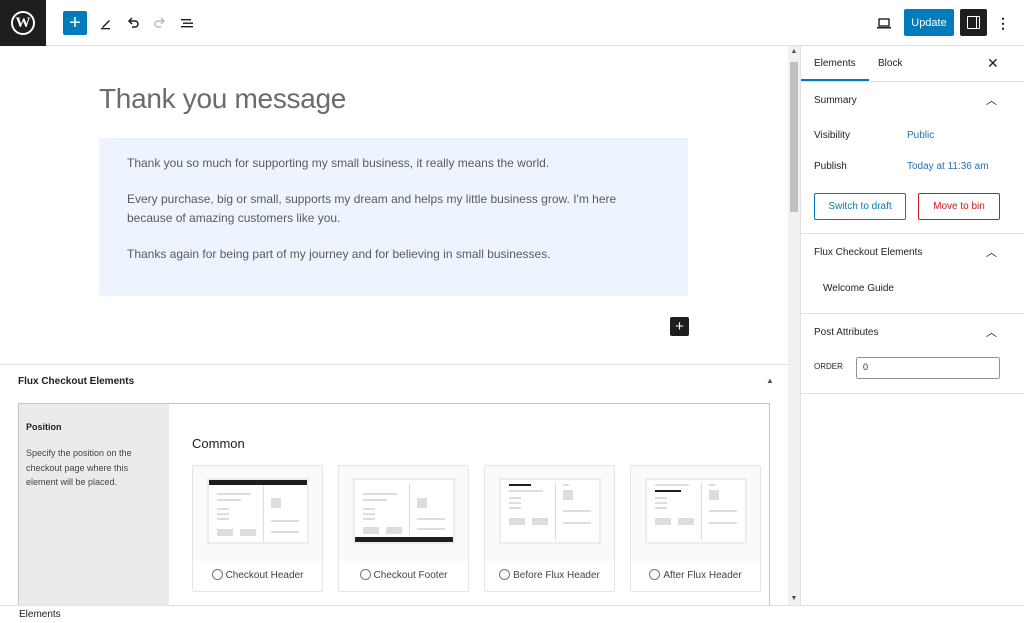  I want to click on option-card-checkout-header: Checkout Header, so click(257, 528).